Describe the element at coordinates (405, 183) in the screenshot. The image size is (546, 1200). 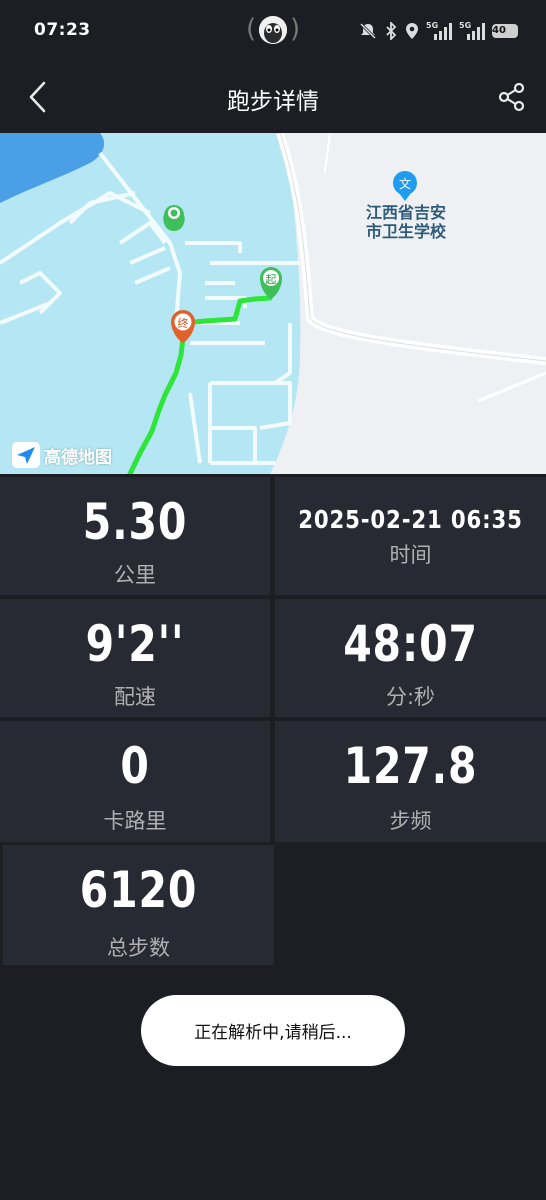
I see `svg-text: 文` at that location.